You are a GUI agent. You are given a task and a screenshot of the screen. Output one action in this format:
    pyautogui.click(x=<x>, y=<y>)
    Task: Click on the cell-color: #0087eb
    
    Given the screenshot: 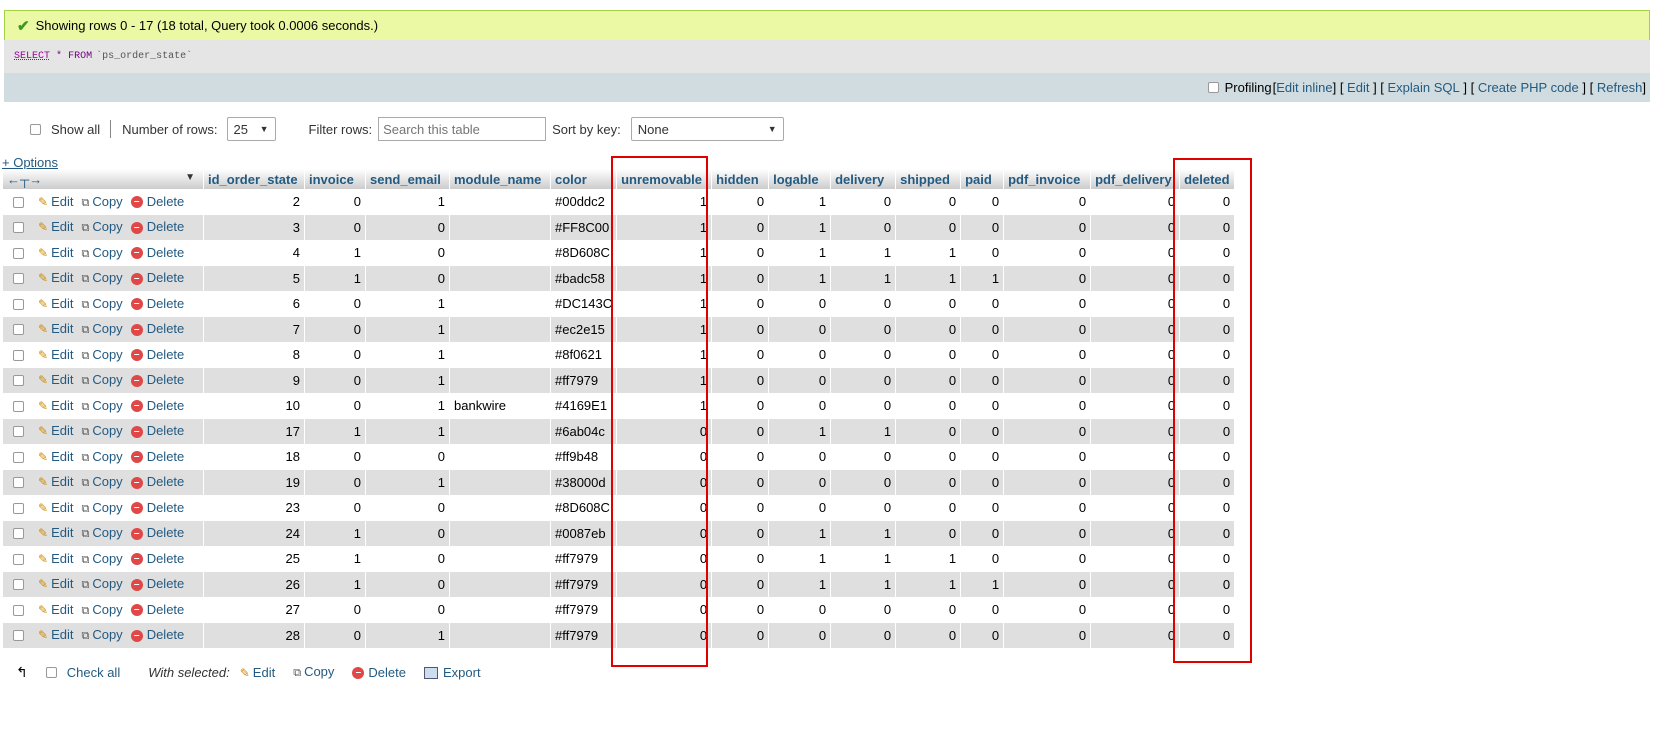 What is the action you would take?
    pyautogui.click(x=583, y=533)
    